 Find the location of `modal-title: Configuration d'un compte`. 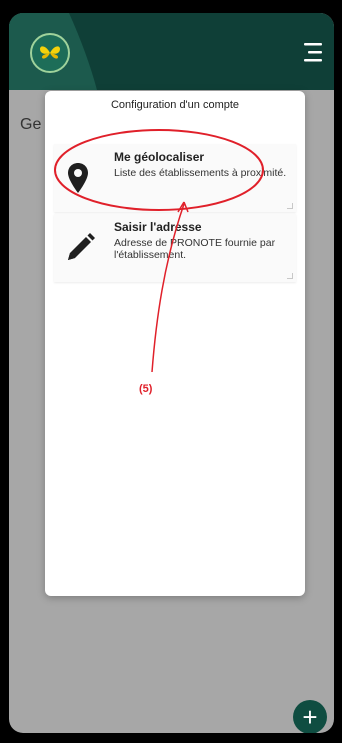

modal-title: Configuration d'un compte is located at coordinates (175, 105).